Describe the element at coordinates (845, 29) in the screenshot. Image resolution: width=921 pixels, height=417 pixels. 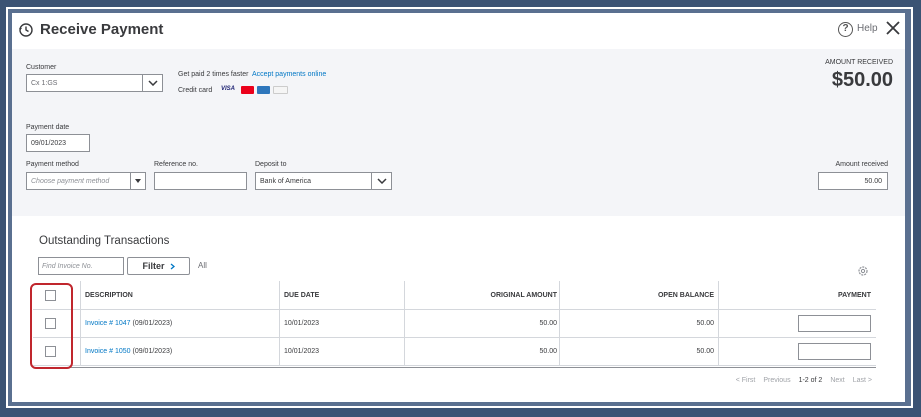
I see `help-icon: ?` at that location.